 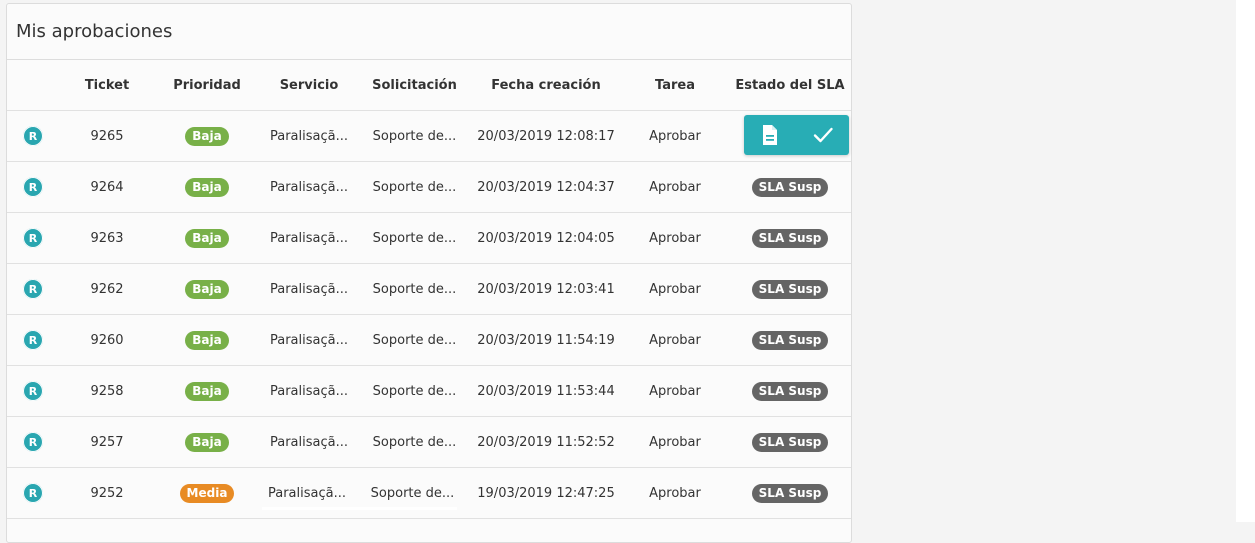 I want to click on created-date: 19/03/2019 12:47:25, so click(x=546, y=493).